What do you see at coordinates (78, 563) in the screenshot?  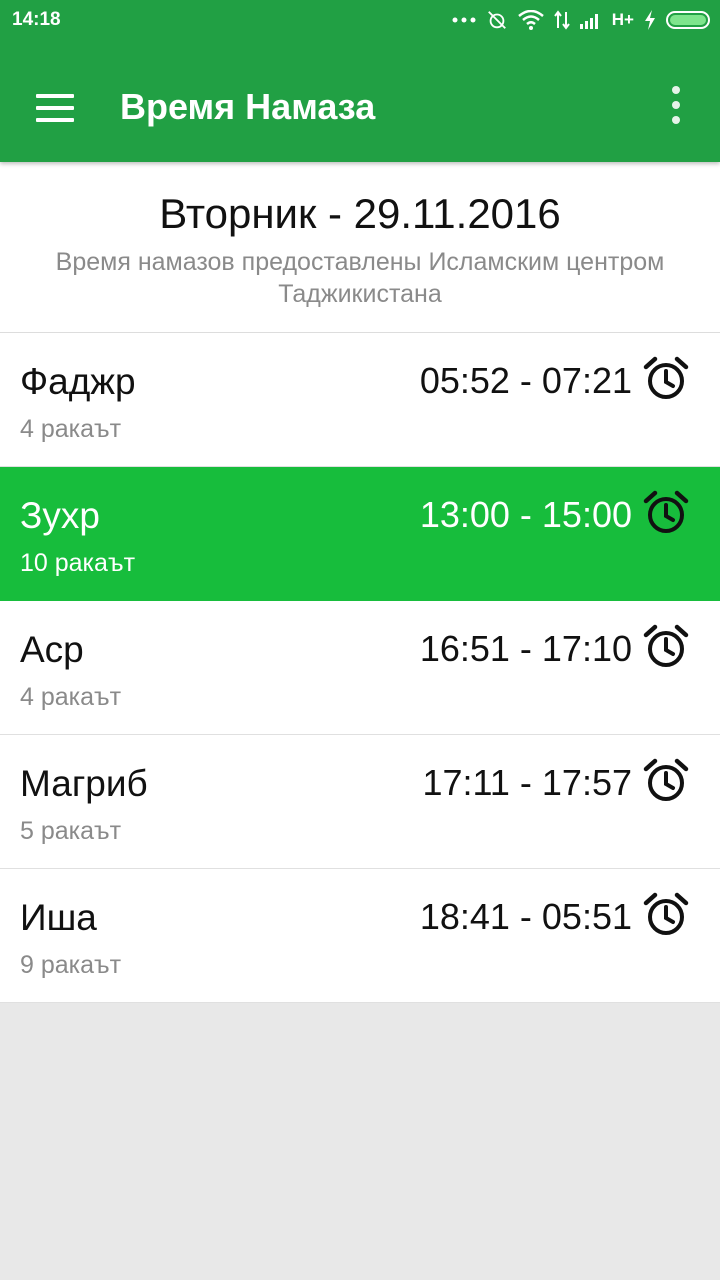 I see `prayer-rakat: 10 ракаът` at bounding box center [78, 563].